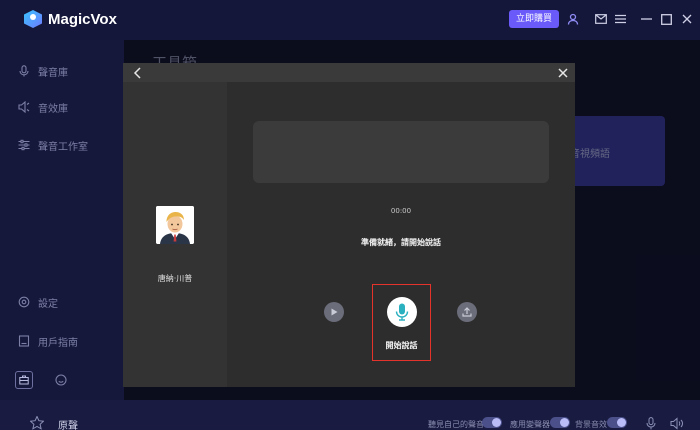 Image resolution: width=700 pixels, height=430 pixels. What do you see at coordinates (492, 422) in the screenshot?
I see `hear-myself-toggle` at bounding box center [492, 422].